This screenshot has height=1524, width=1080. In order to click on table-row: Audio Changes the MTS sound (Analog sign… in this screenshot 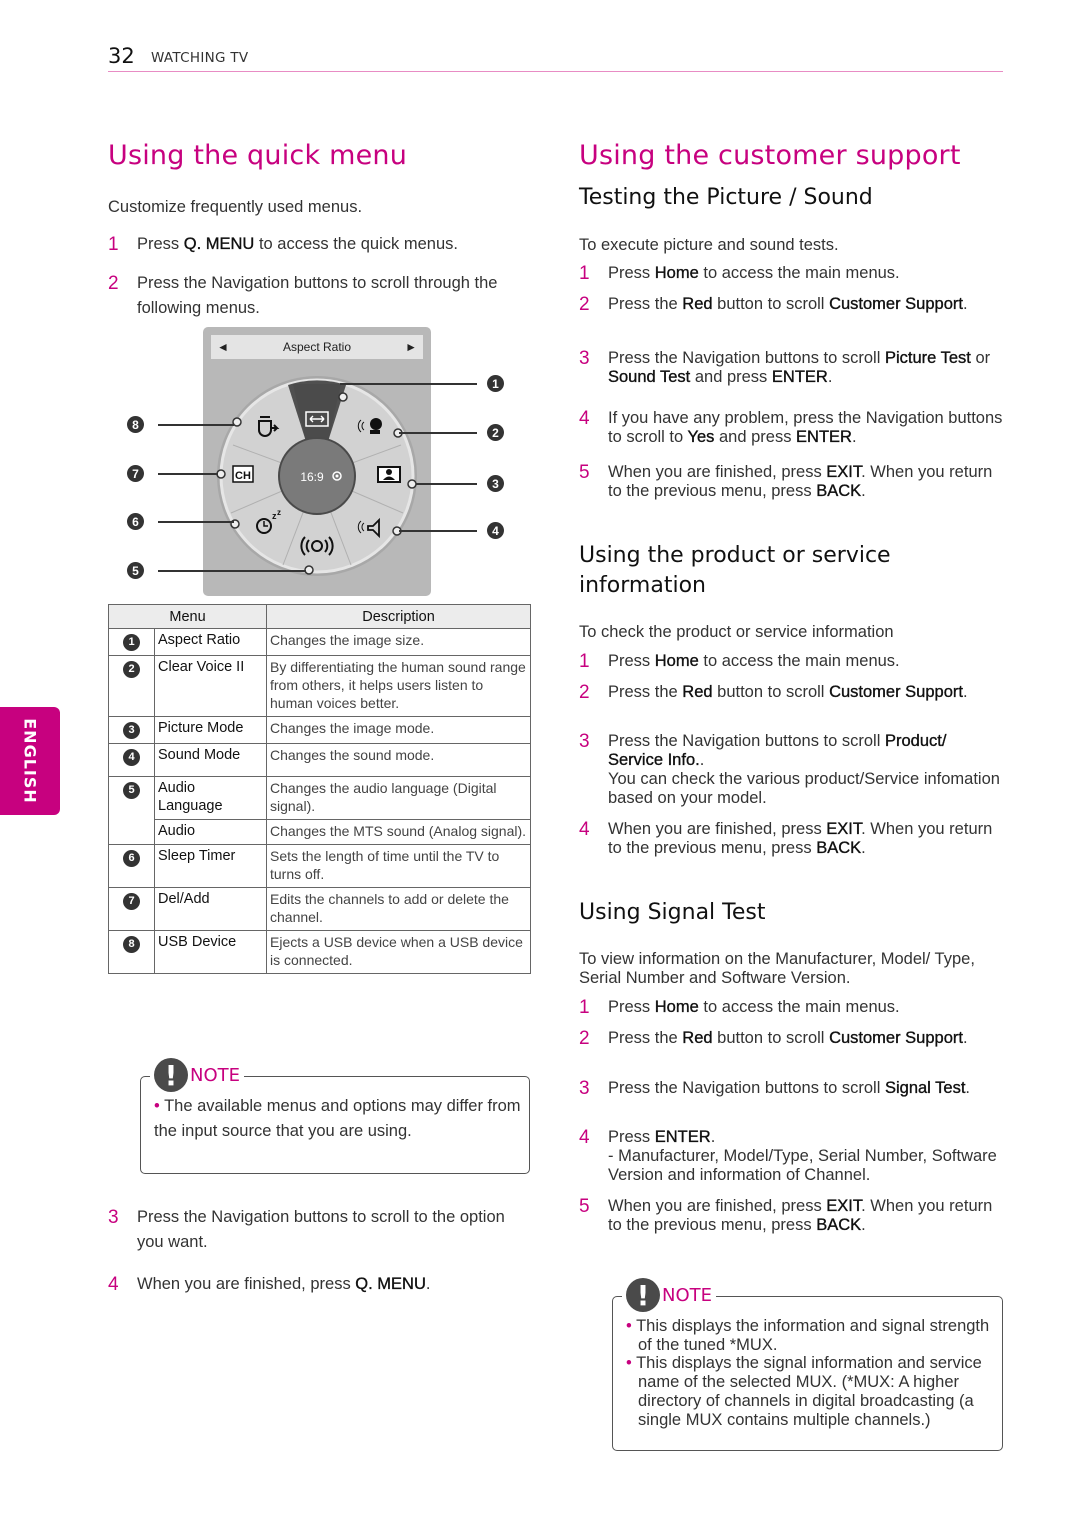, I will do `click(320, 832)`.